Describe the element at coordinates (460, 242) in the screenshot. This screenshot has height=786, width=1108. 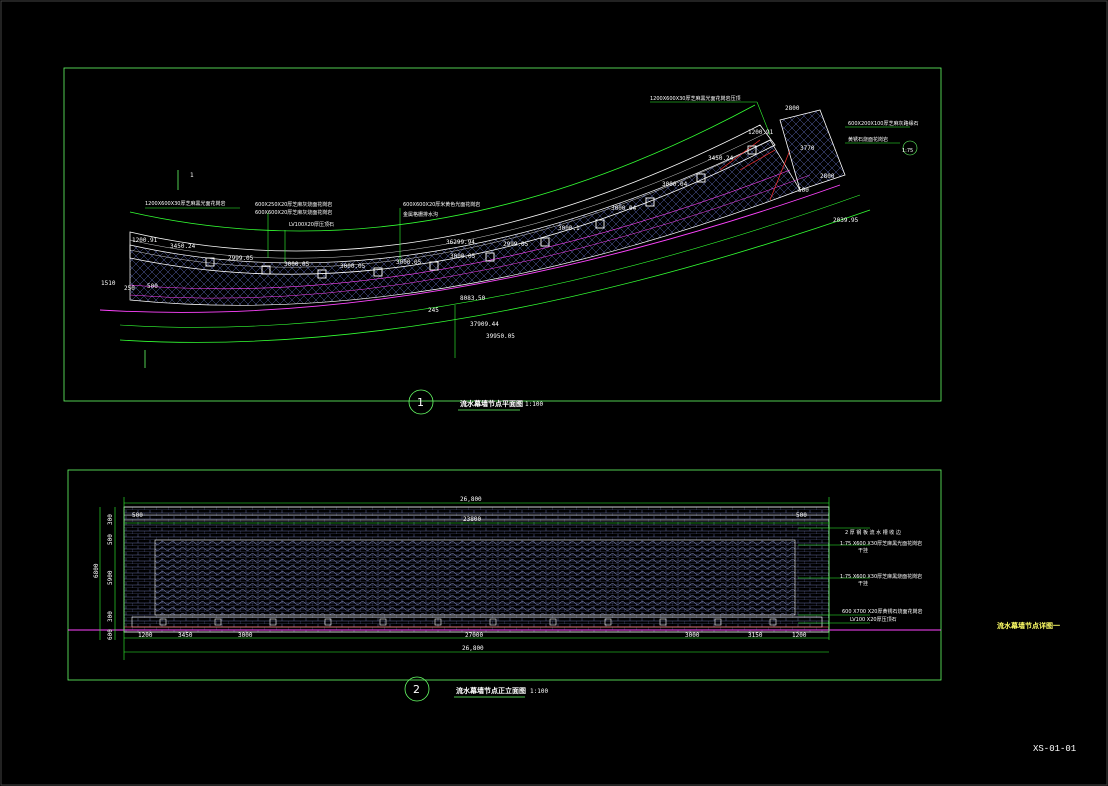
I see `plan-dim: 36299.94` at that location.